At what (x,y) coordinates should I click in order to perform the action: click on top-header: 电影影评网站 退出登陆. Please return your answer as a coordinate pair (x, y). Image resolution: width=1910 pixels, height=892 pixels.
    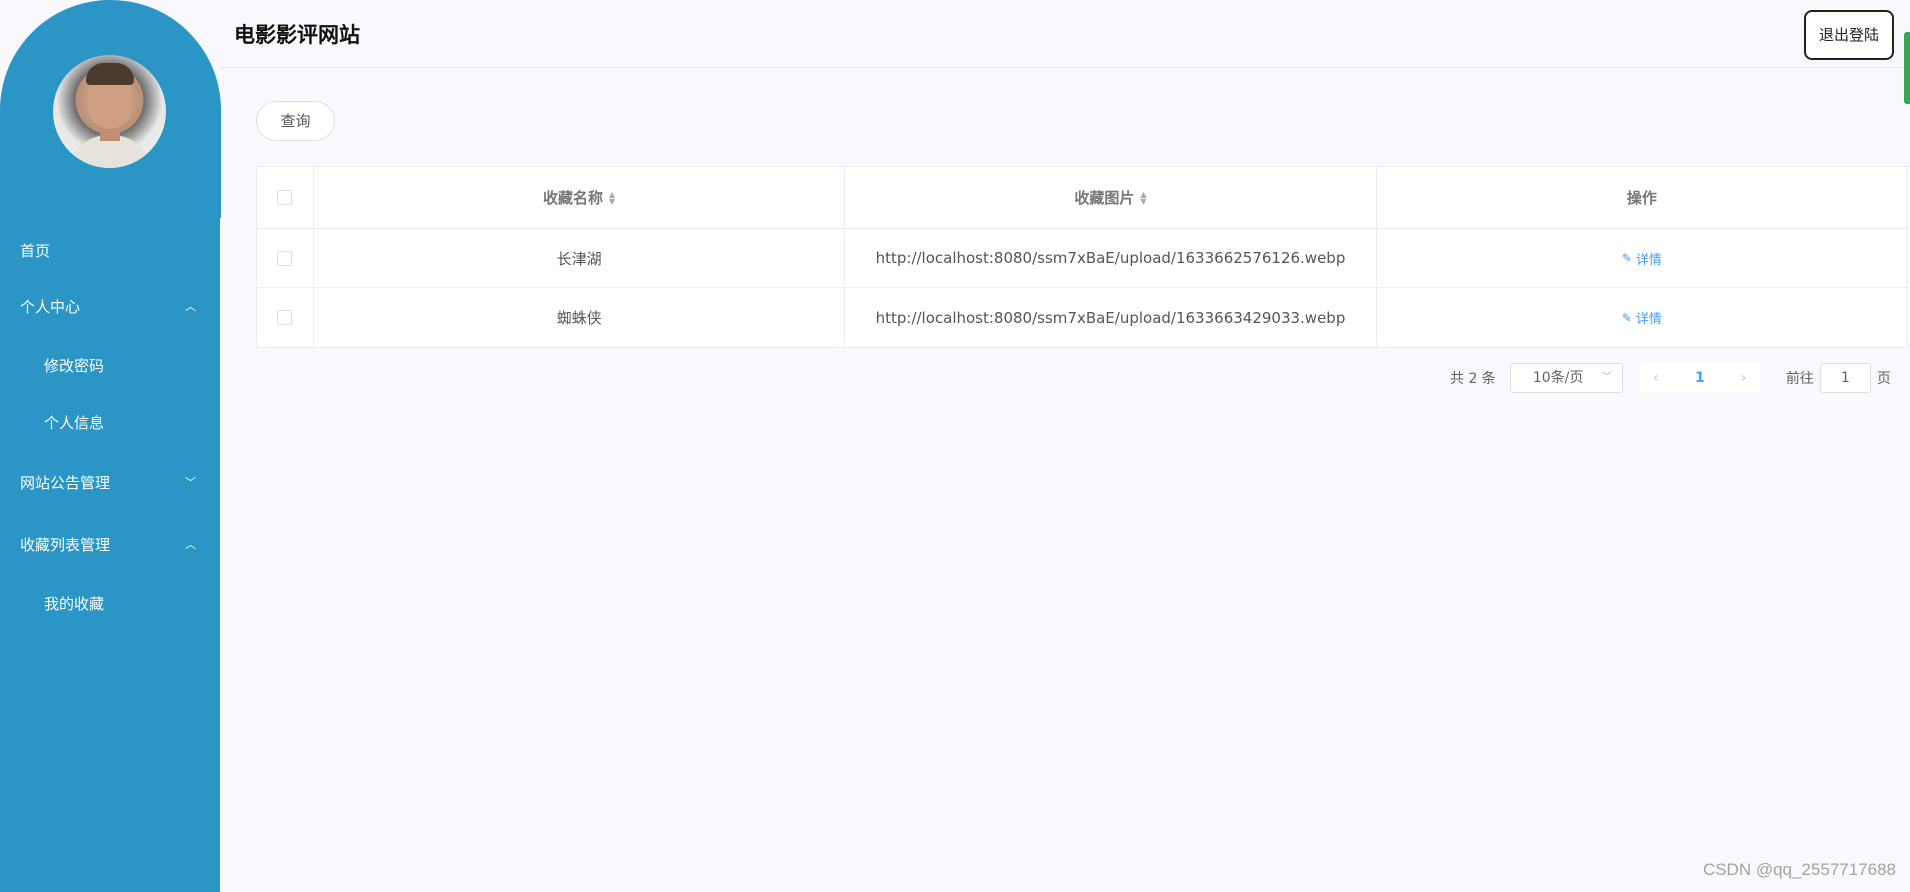
    Looking at the image, I should click on (1065, 34).